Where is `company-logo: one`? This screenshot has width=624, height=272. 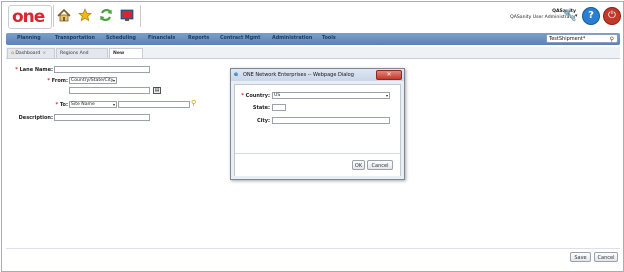
company-logo: one is located at coordinates (30, 17).